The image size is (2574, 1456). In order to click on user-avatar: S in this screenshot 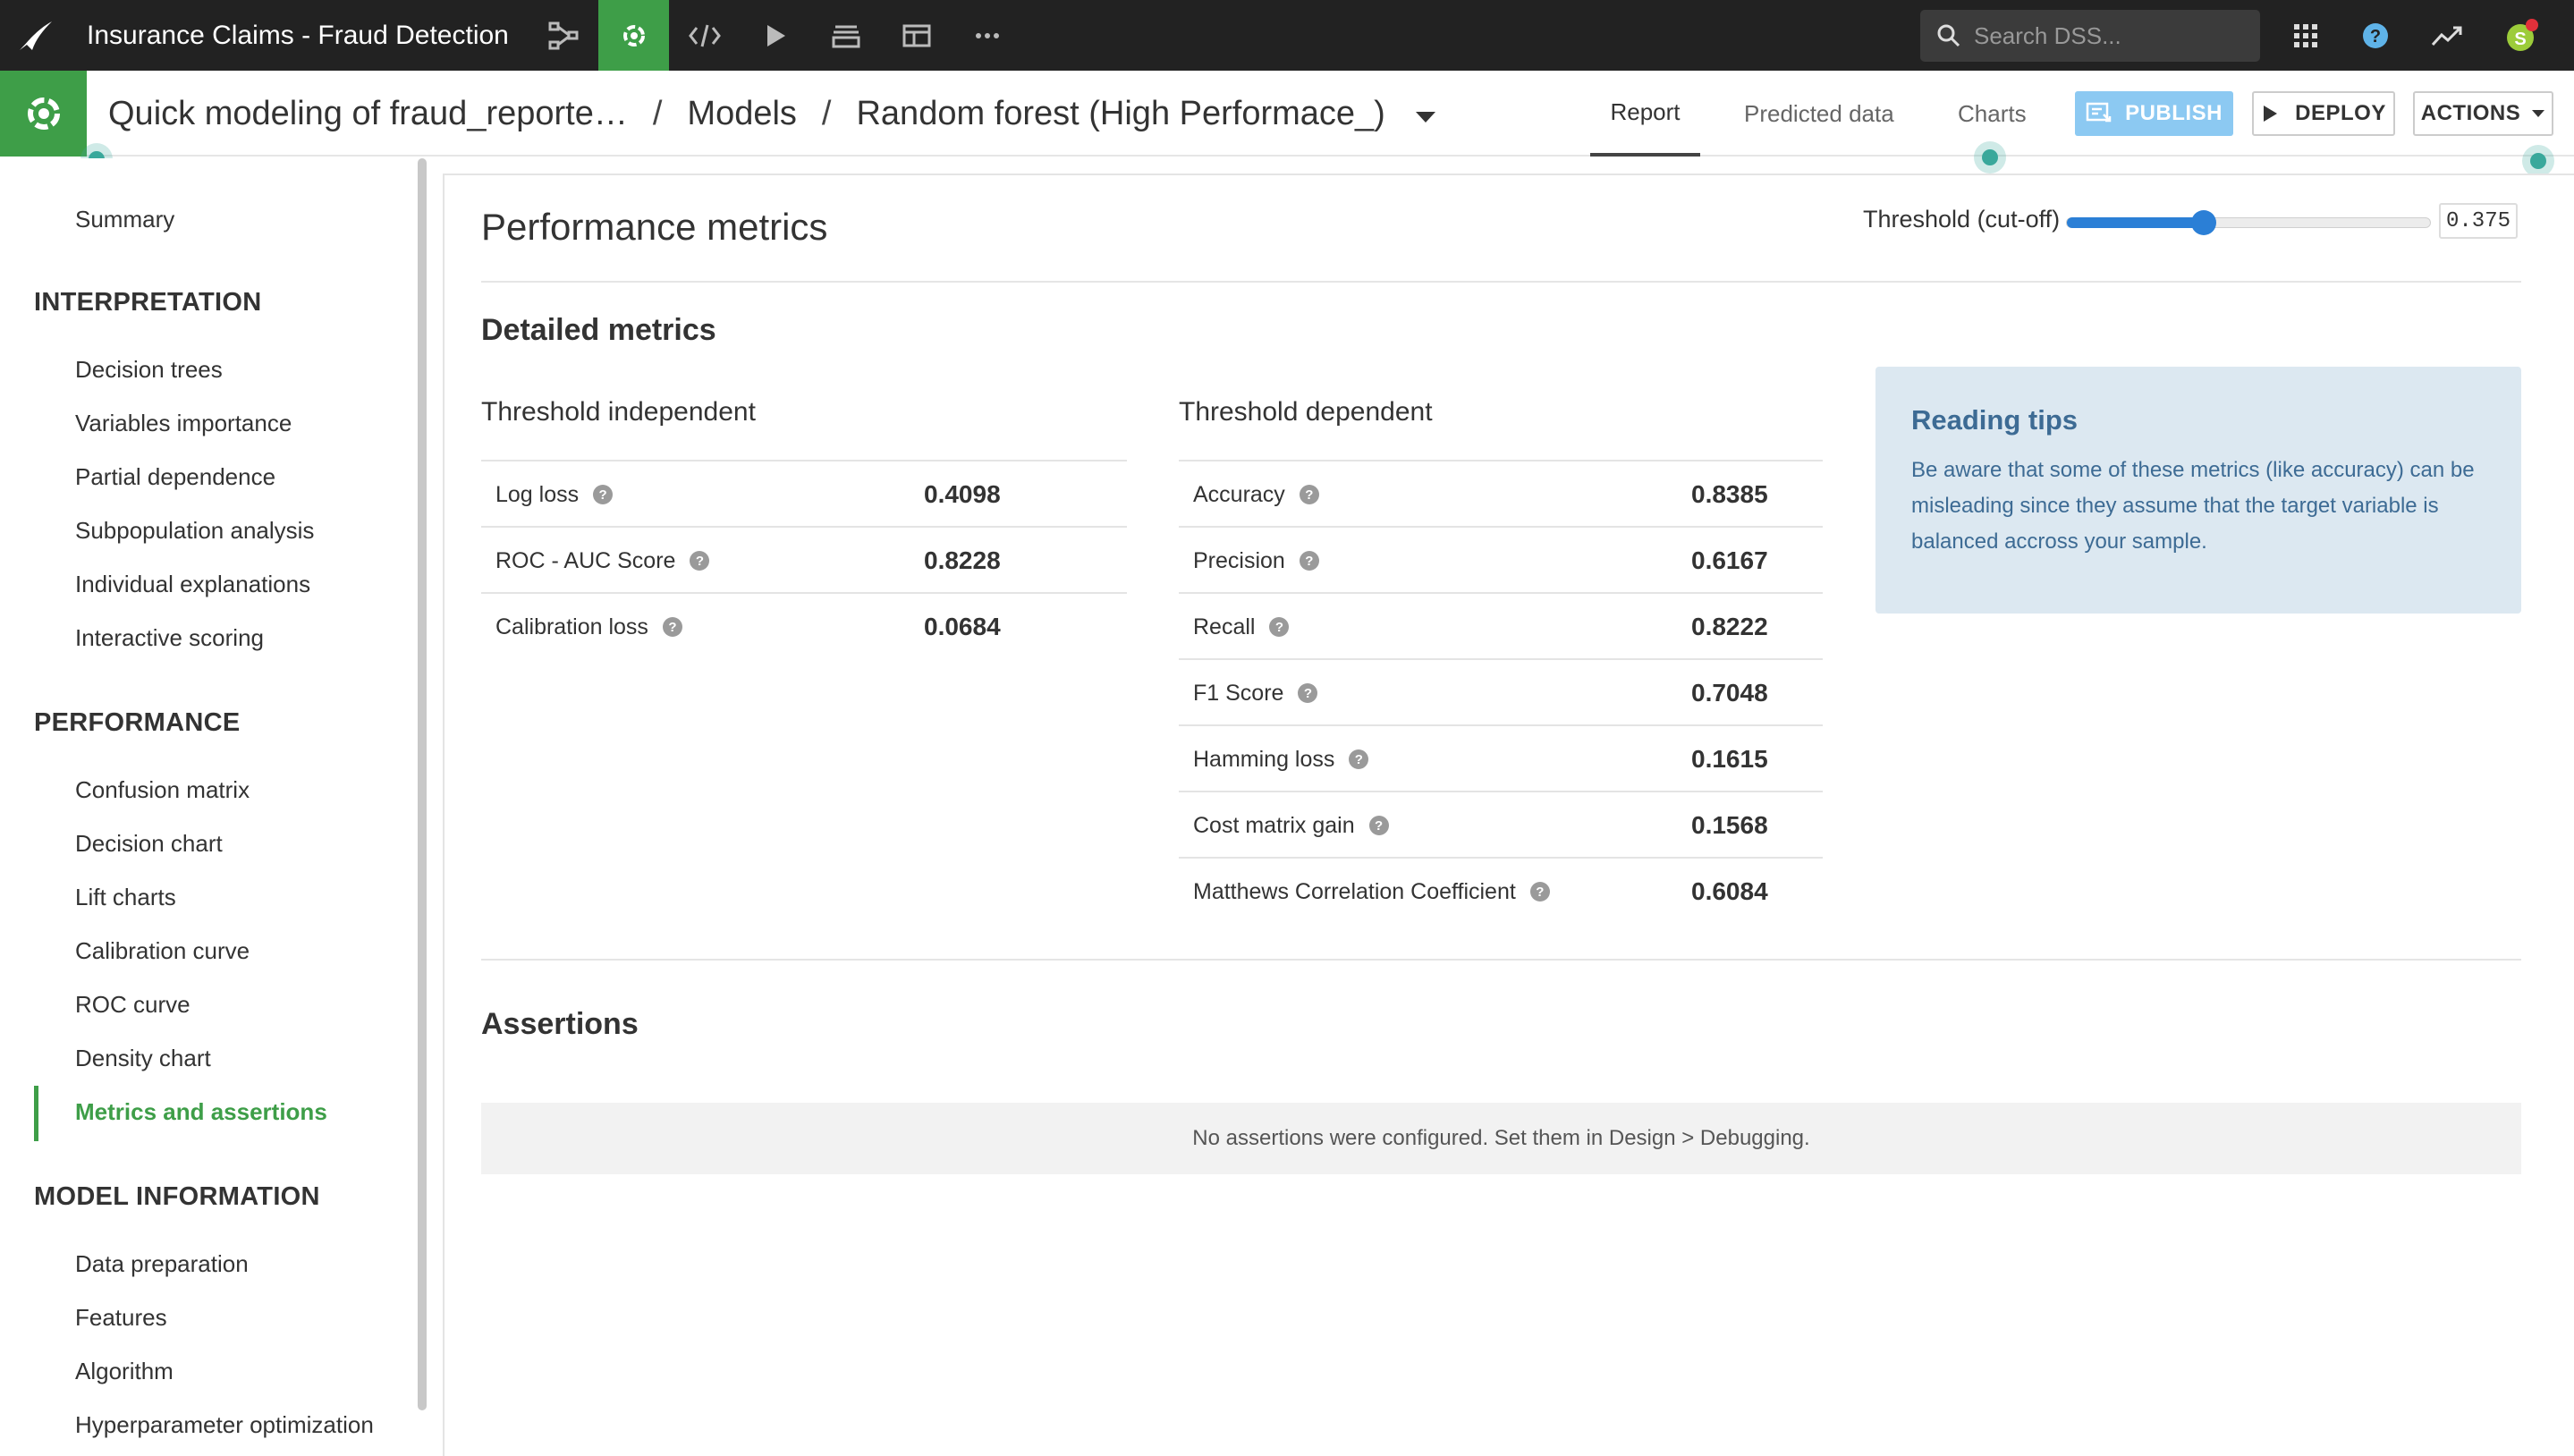, I will do `click(2522, 35)`.